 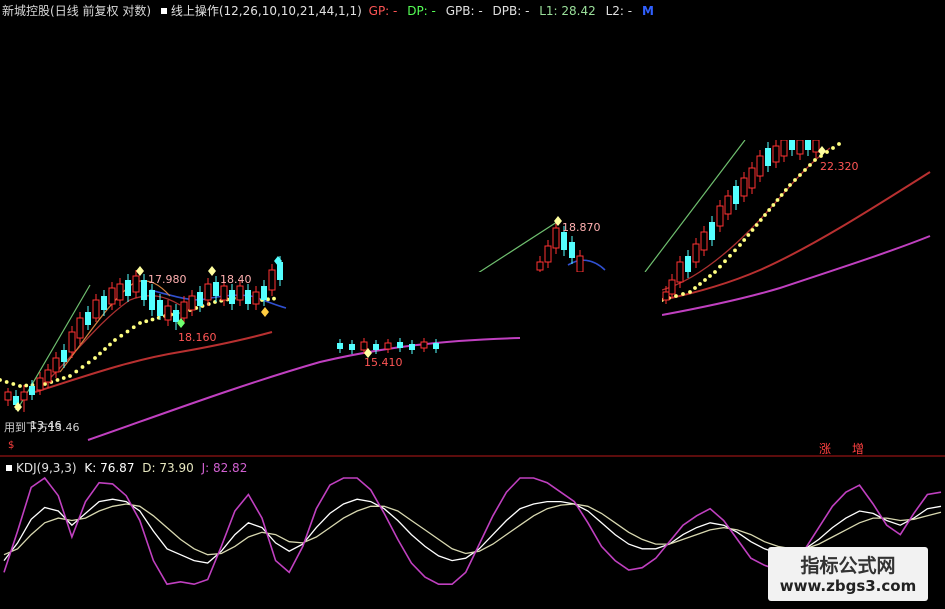 What do you see at coordinates (46, 425) in the screenshot?
I see `price-label-1346: 13.46` at bounding box center [46, 425].